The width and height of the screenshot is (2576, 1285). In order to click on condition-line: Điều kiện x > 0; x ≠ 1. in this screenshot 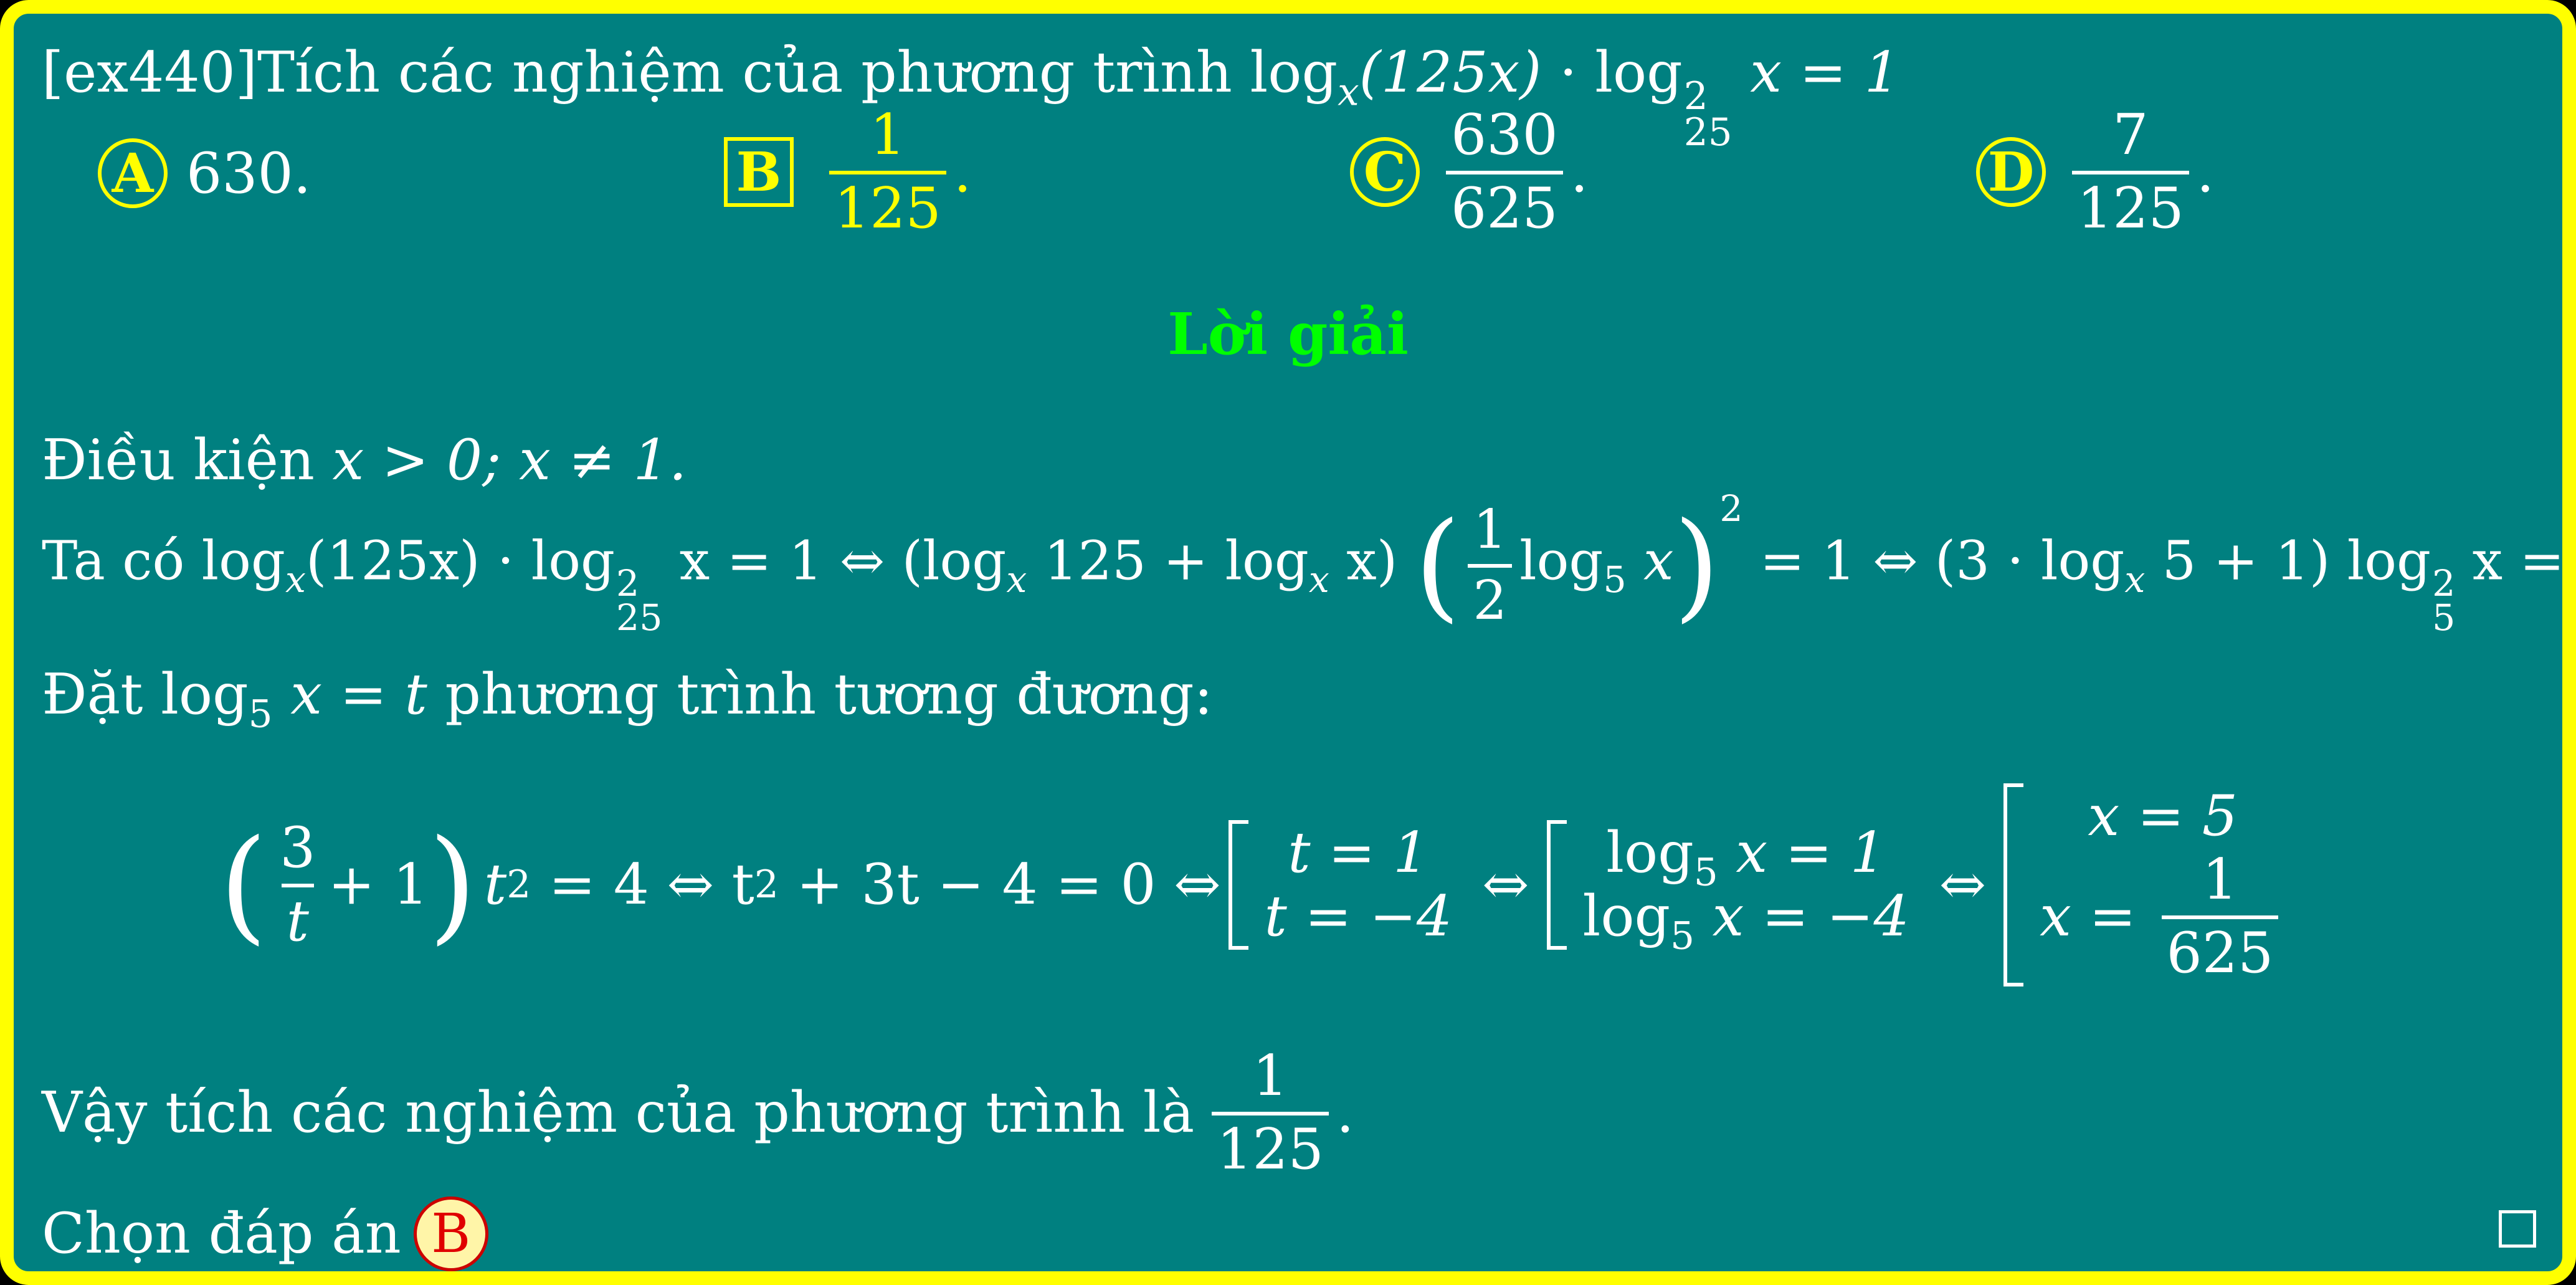, I will do `click(364, 461)`.